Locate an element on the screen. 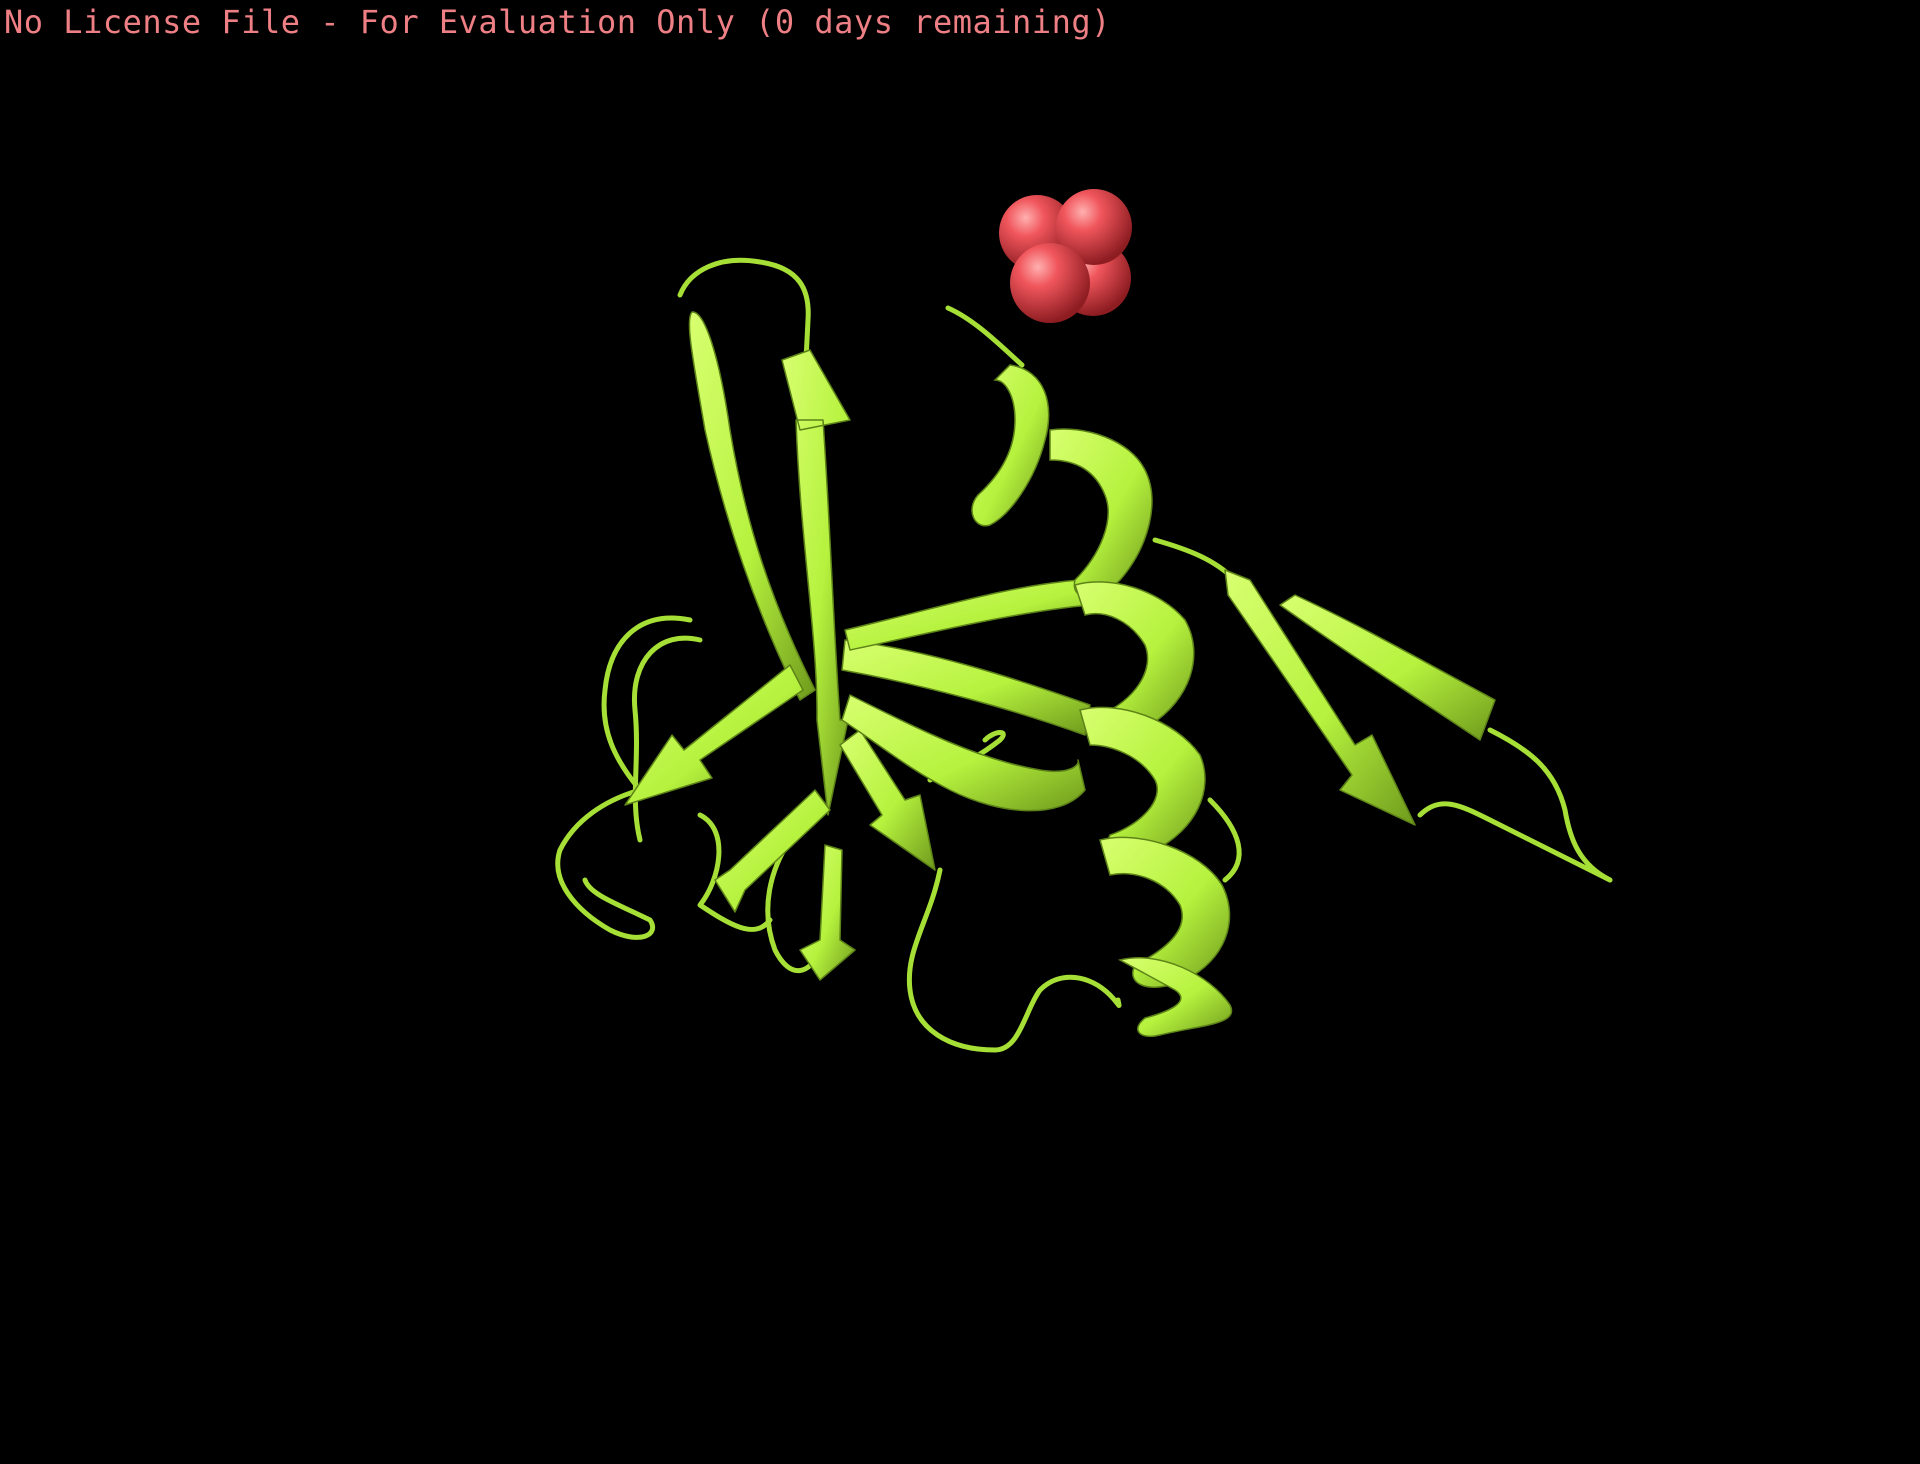 This screenshot has width=1920, height=1464. beta-strand-bottom-left is located at coordinates (772, 851).